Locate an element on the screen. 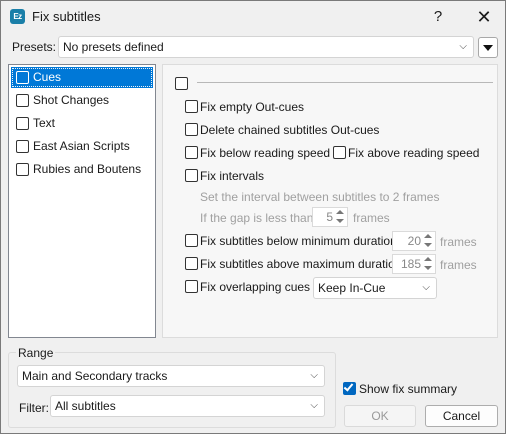 The height and width of the screenshot is (434, 506). option-fix-above-reading-speed: Fix above reading speed is located at coordinates (406, 153).